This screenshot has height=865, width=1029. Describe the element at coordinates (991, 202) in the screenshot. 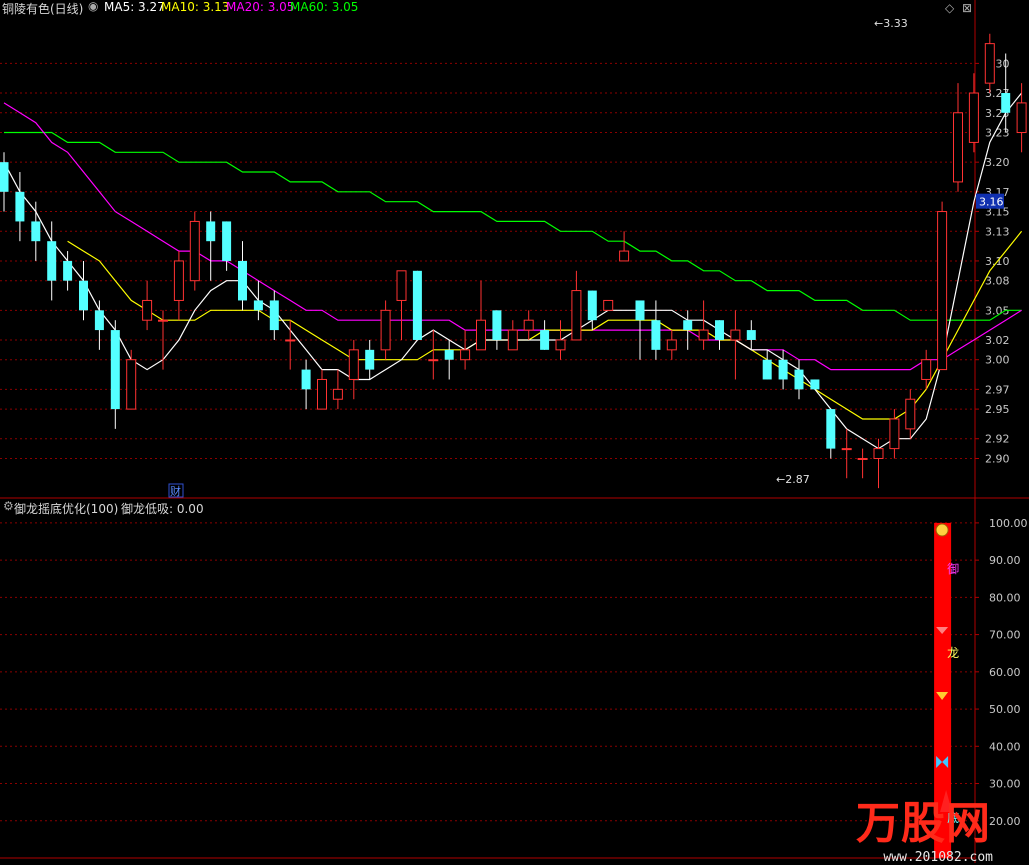

I see `price-badge: 3.16` at that location.